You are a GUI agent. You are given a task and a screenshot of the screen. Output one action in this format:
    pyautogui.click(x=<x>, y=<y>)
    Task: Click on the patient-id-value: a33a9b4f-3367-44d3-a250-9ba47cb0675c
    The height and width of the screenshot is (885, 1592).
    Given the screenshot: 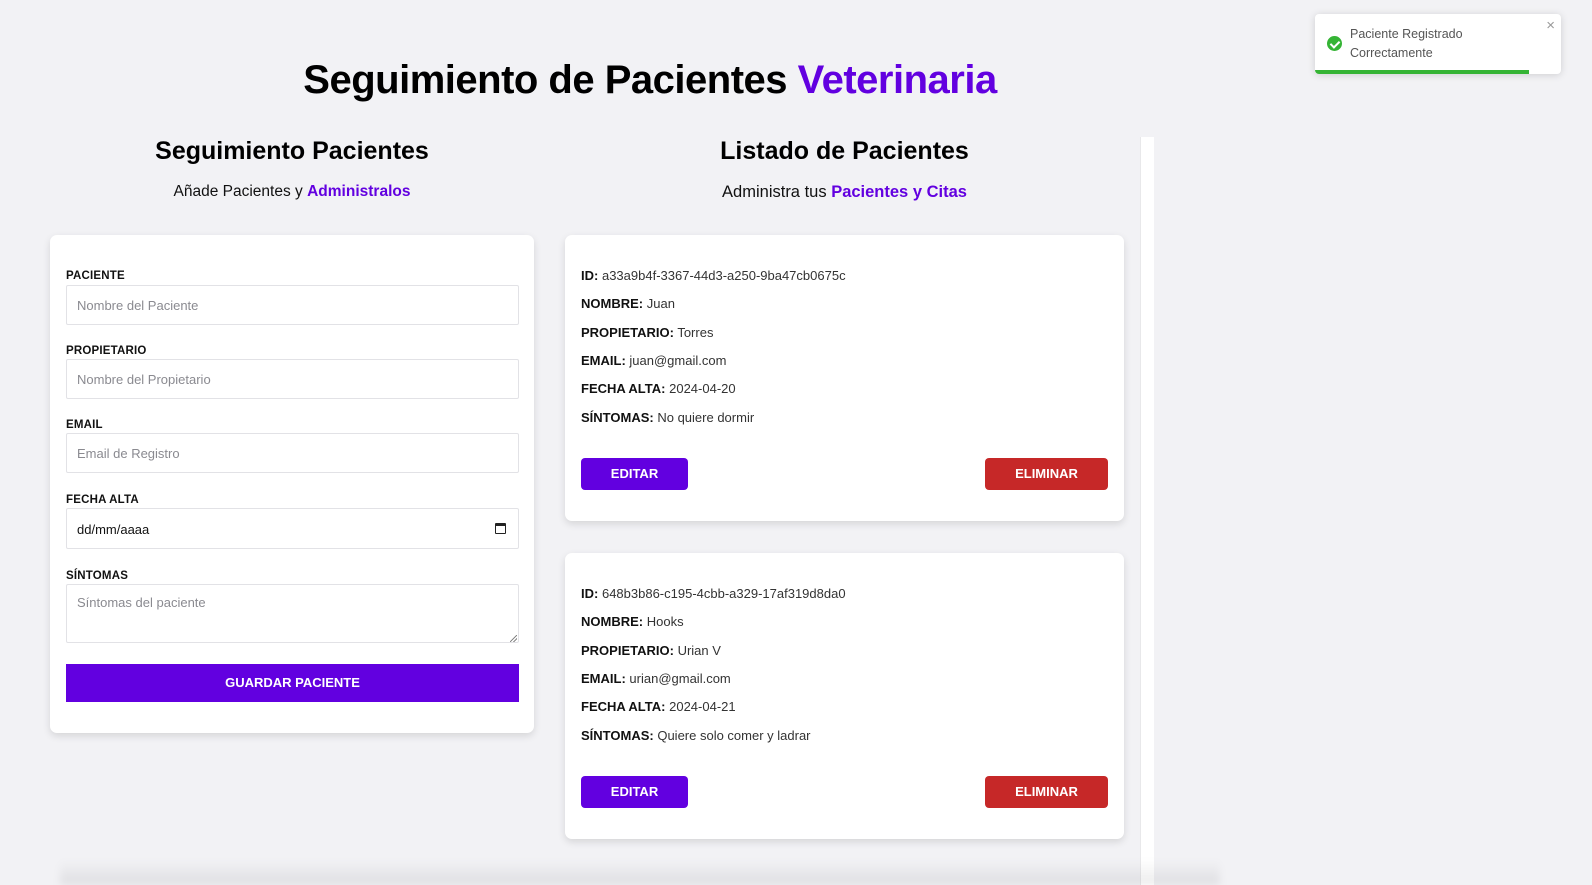 What is the action you would take?
    pyautogui.click(x=723, y=275)
    